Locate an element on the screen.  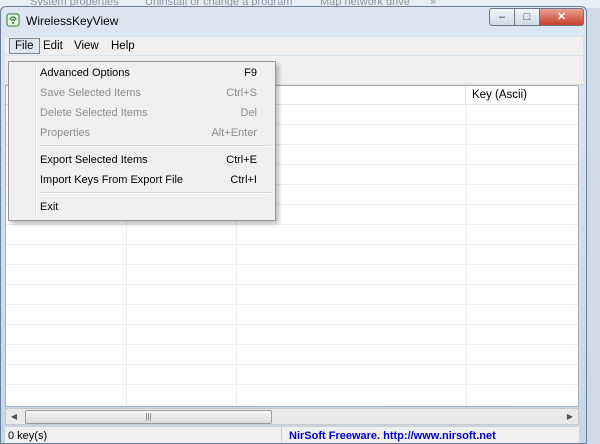
menu-help: Help is located at coordinates (123, 46).